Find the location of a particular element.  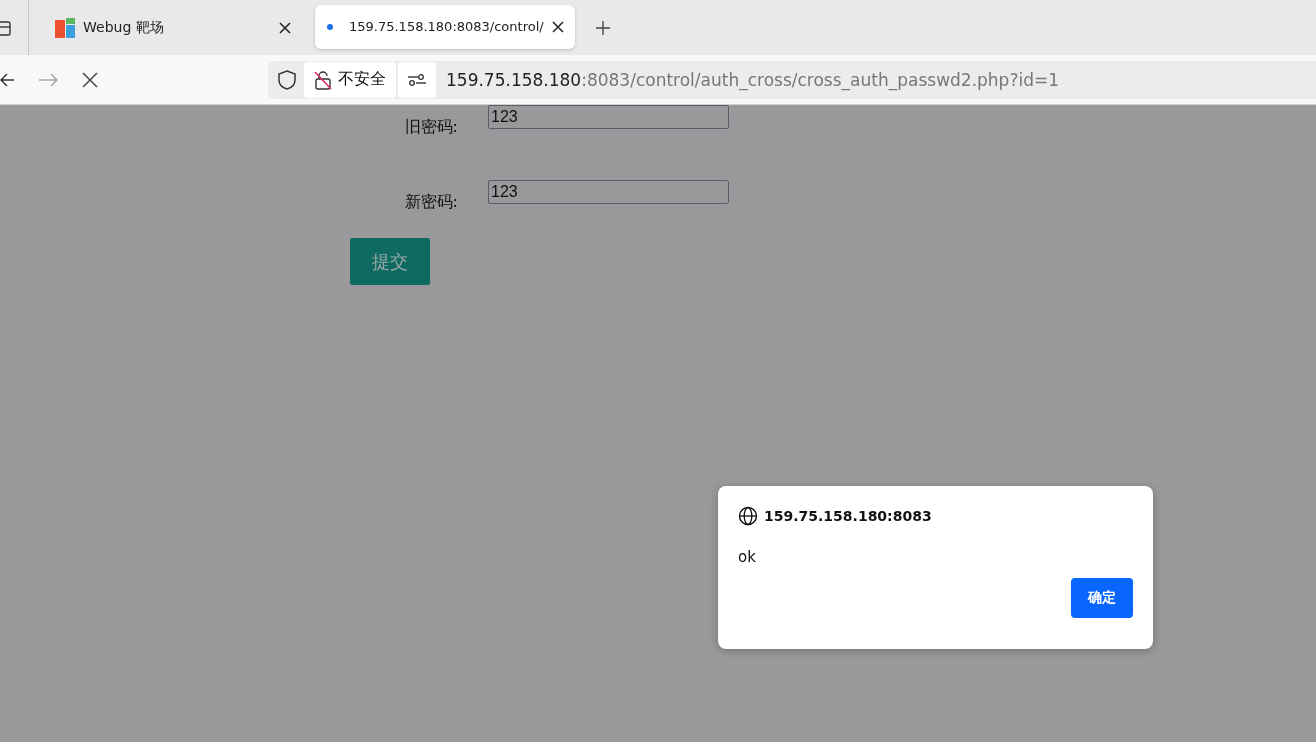

dialog-origin: 159.75.158.180:8083 is located at coordinates (848, 516).